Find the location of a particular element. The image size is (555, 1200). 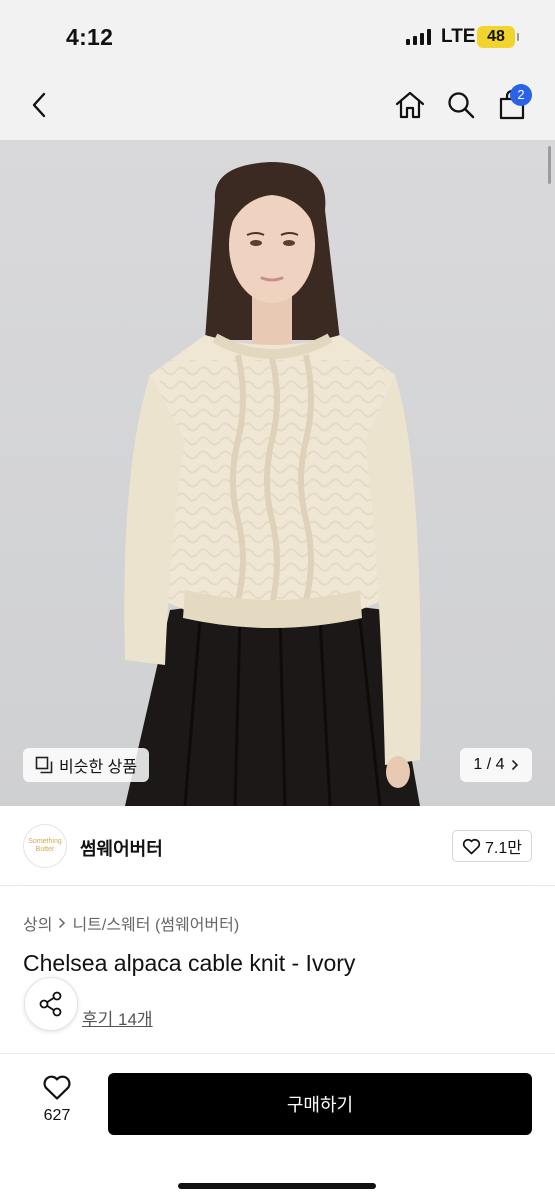

page-indicator: 1 / 4 is located at coordinates (489, 764).